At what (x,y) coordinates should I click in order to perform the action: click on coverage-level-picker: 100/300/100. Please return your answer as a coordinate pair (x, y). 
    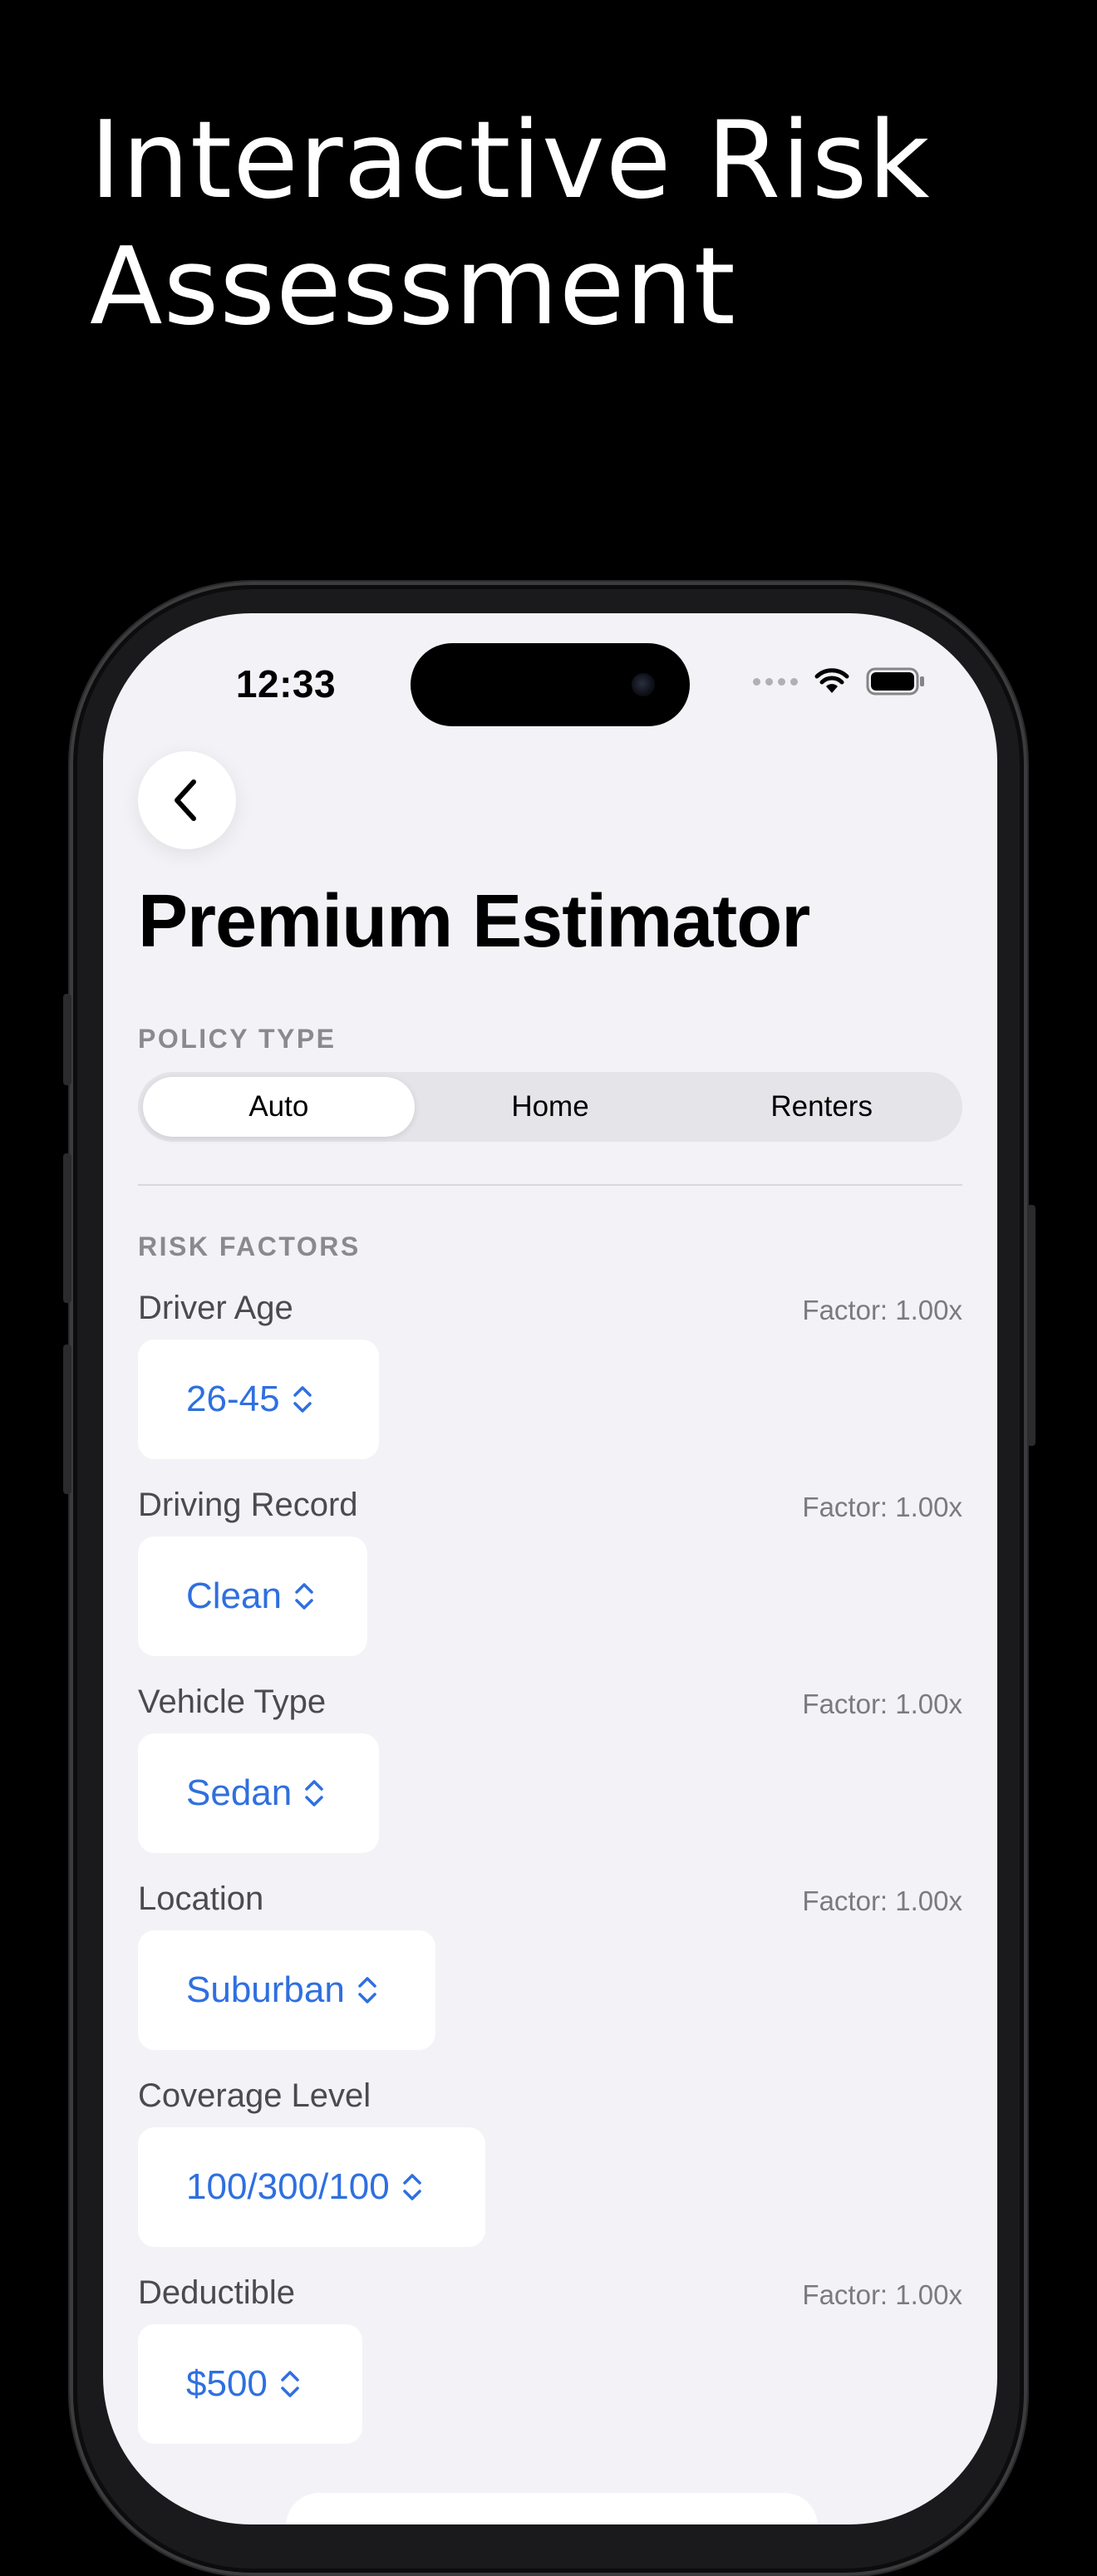
    Looking at the image, I should click on (311, 2187).